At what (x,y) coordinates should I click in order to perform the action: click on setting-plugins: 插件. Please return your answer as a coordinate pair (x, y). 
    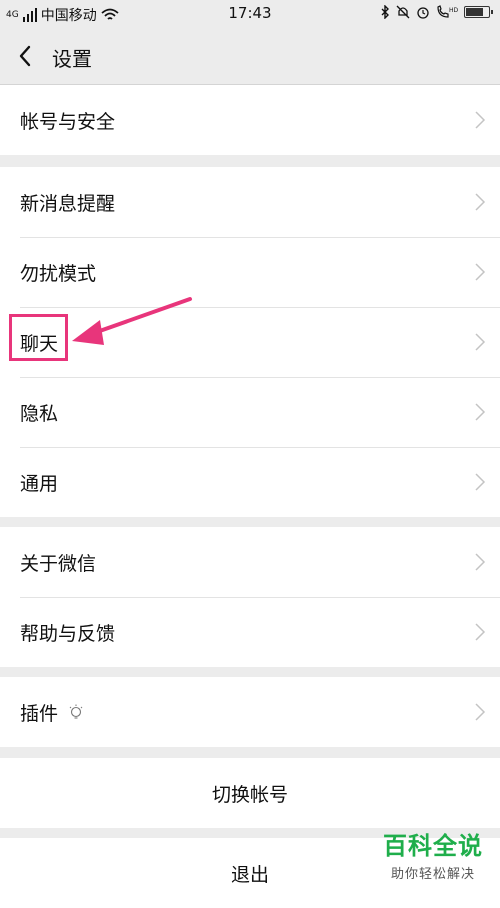
    Looking at the image, I should click on (250, 712).